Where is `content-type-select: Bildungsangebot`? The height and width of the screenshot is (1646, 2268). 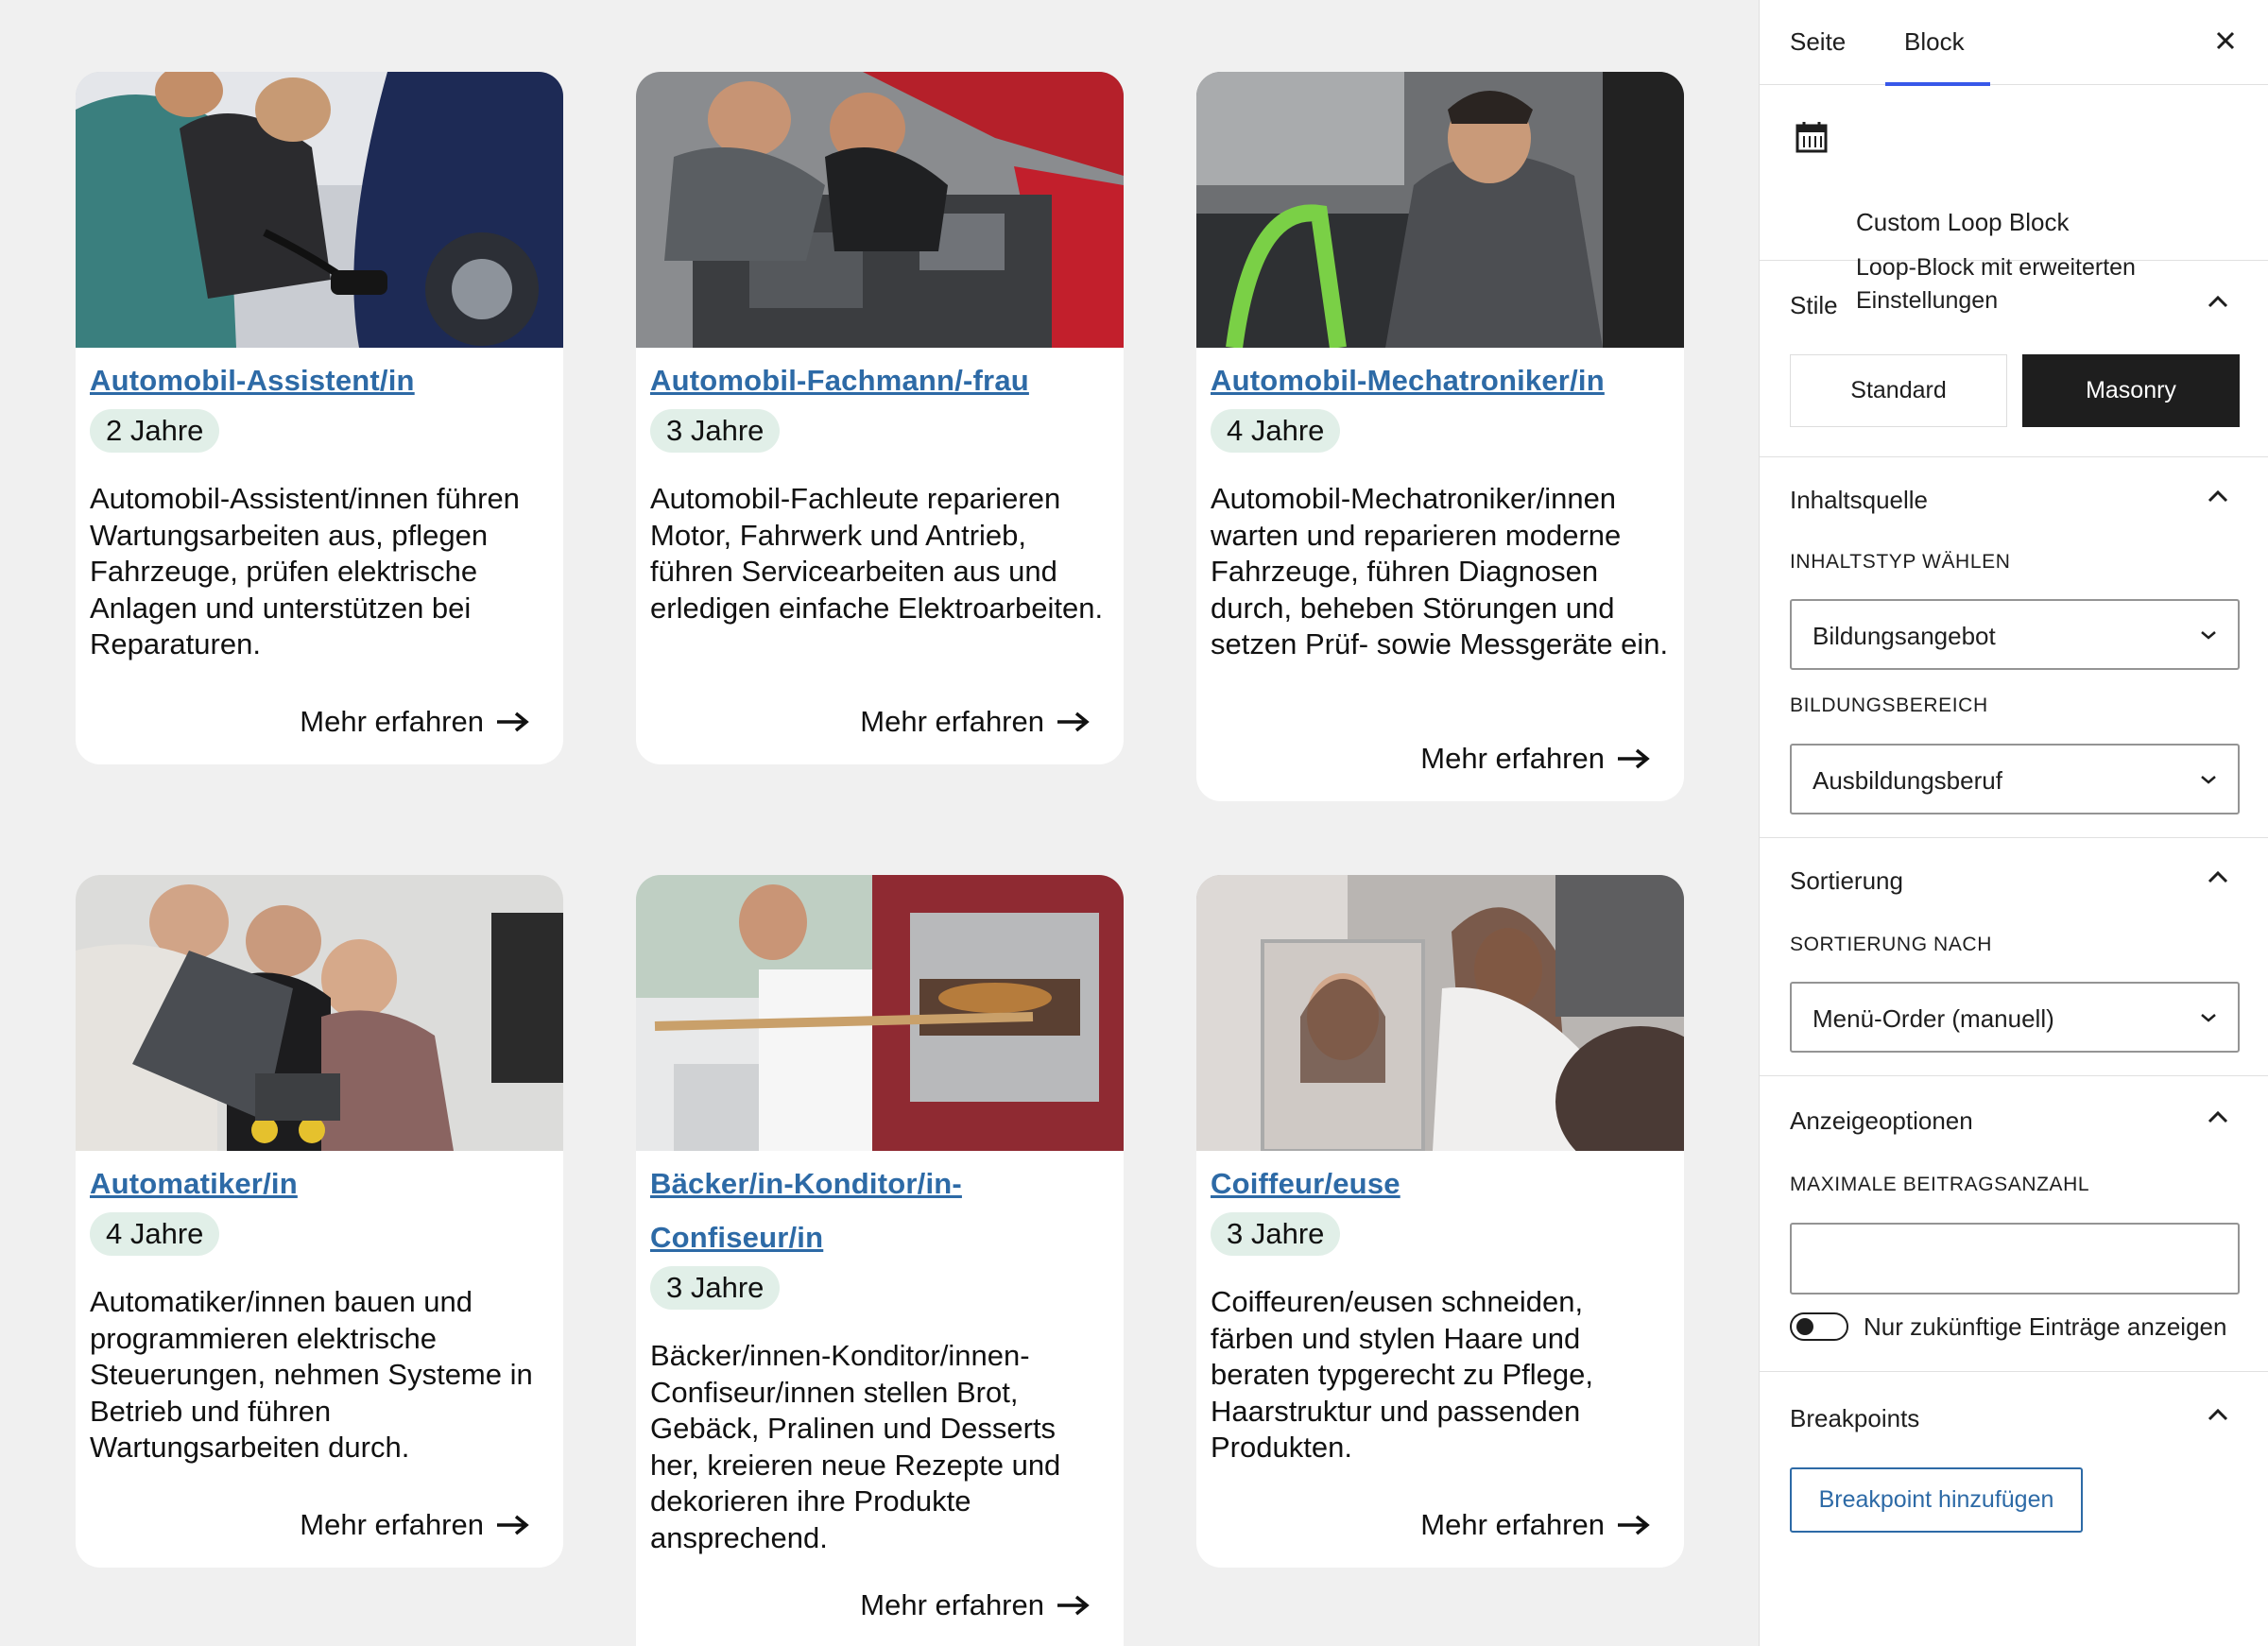 content-type-select: Bildungsangebot is located at coordinates (2015, 634).